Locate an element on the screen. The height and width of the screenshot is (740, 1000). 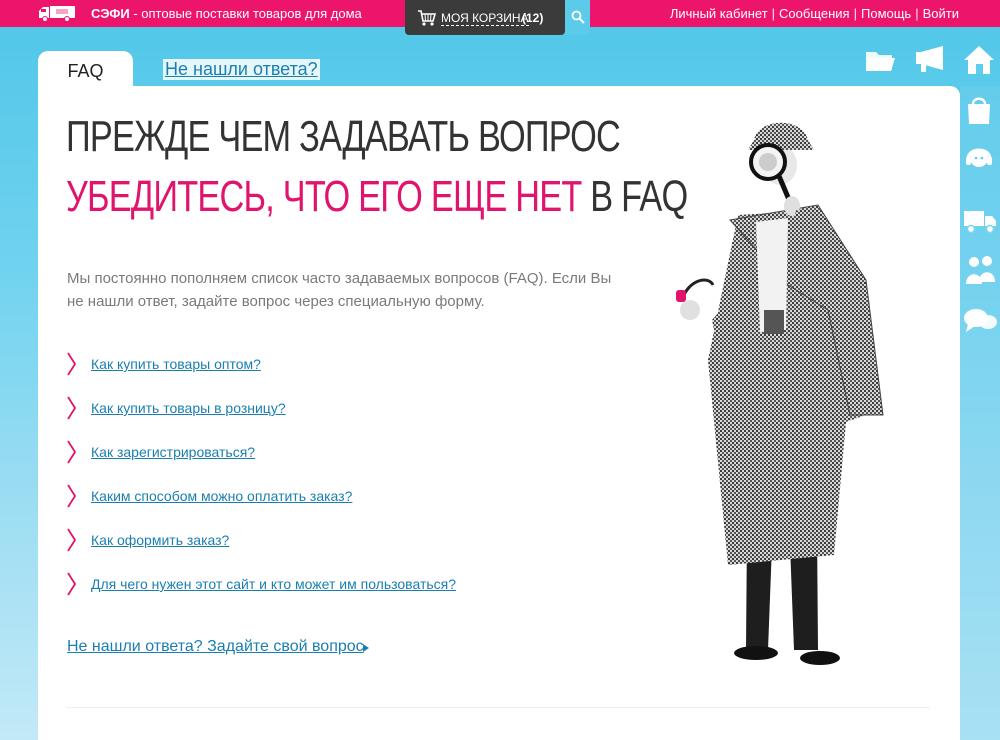
megaphone-icon is located at coordinates (930, 60).